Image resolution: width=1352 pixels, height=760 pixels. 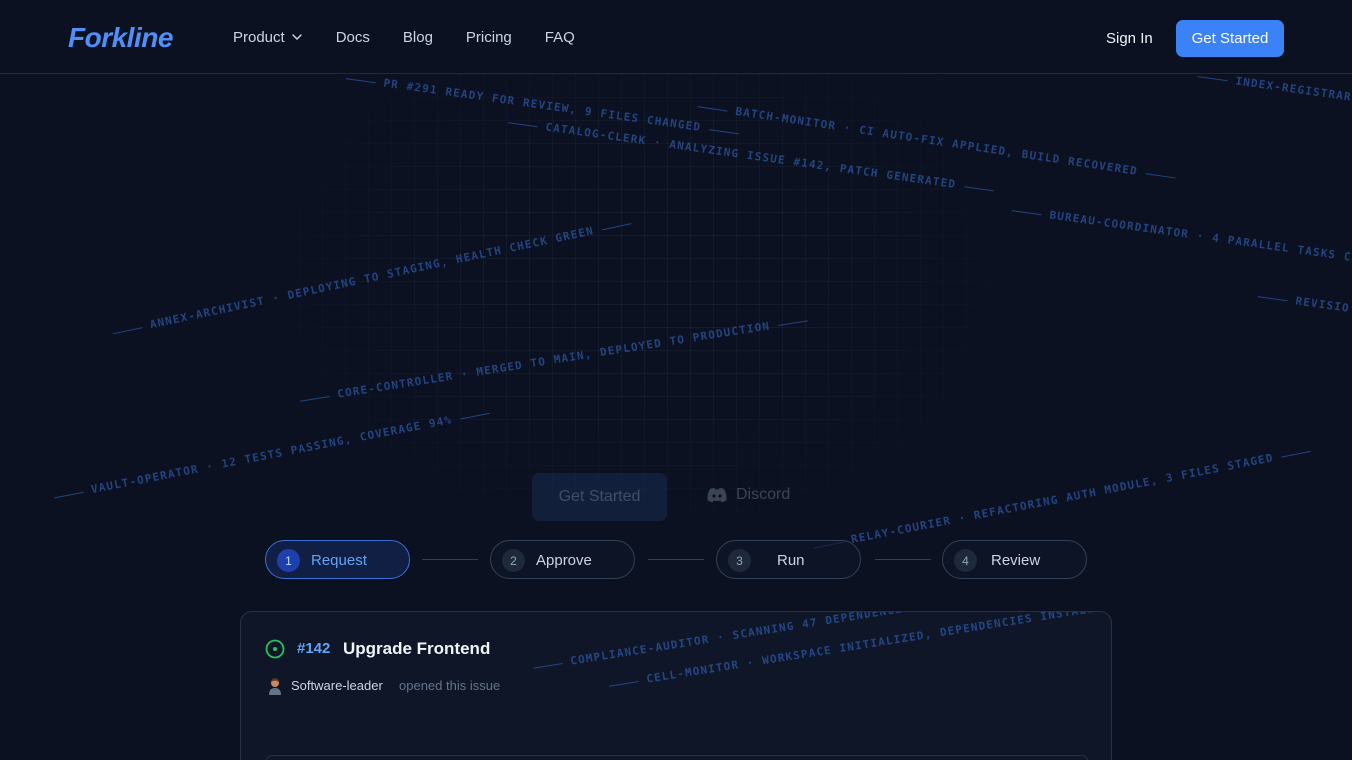 I want to click on main-nav: Product Docs Blog Pricing FAQ, so click(x=420, y=37).